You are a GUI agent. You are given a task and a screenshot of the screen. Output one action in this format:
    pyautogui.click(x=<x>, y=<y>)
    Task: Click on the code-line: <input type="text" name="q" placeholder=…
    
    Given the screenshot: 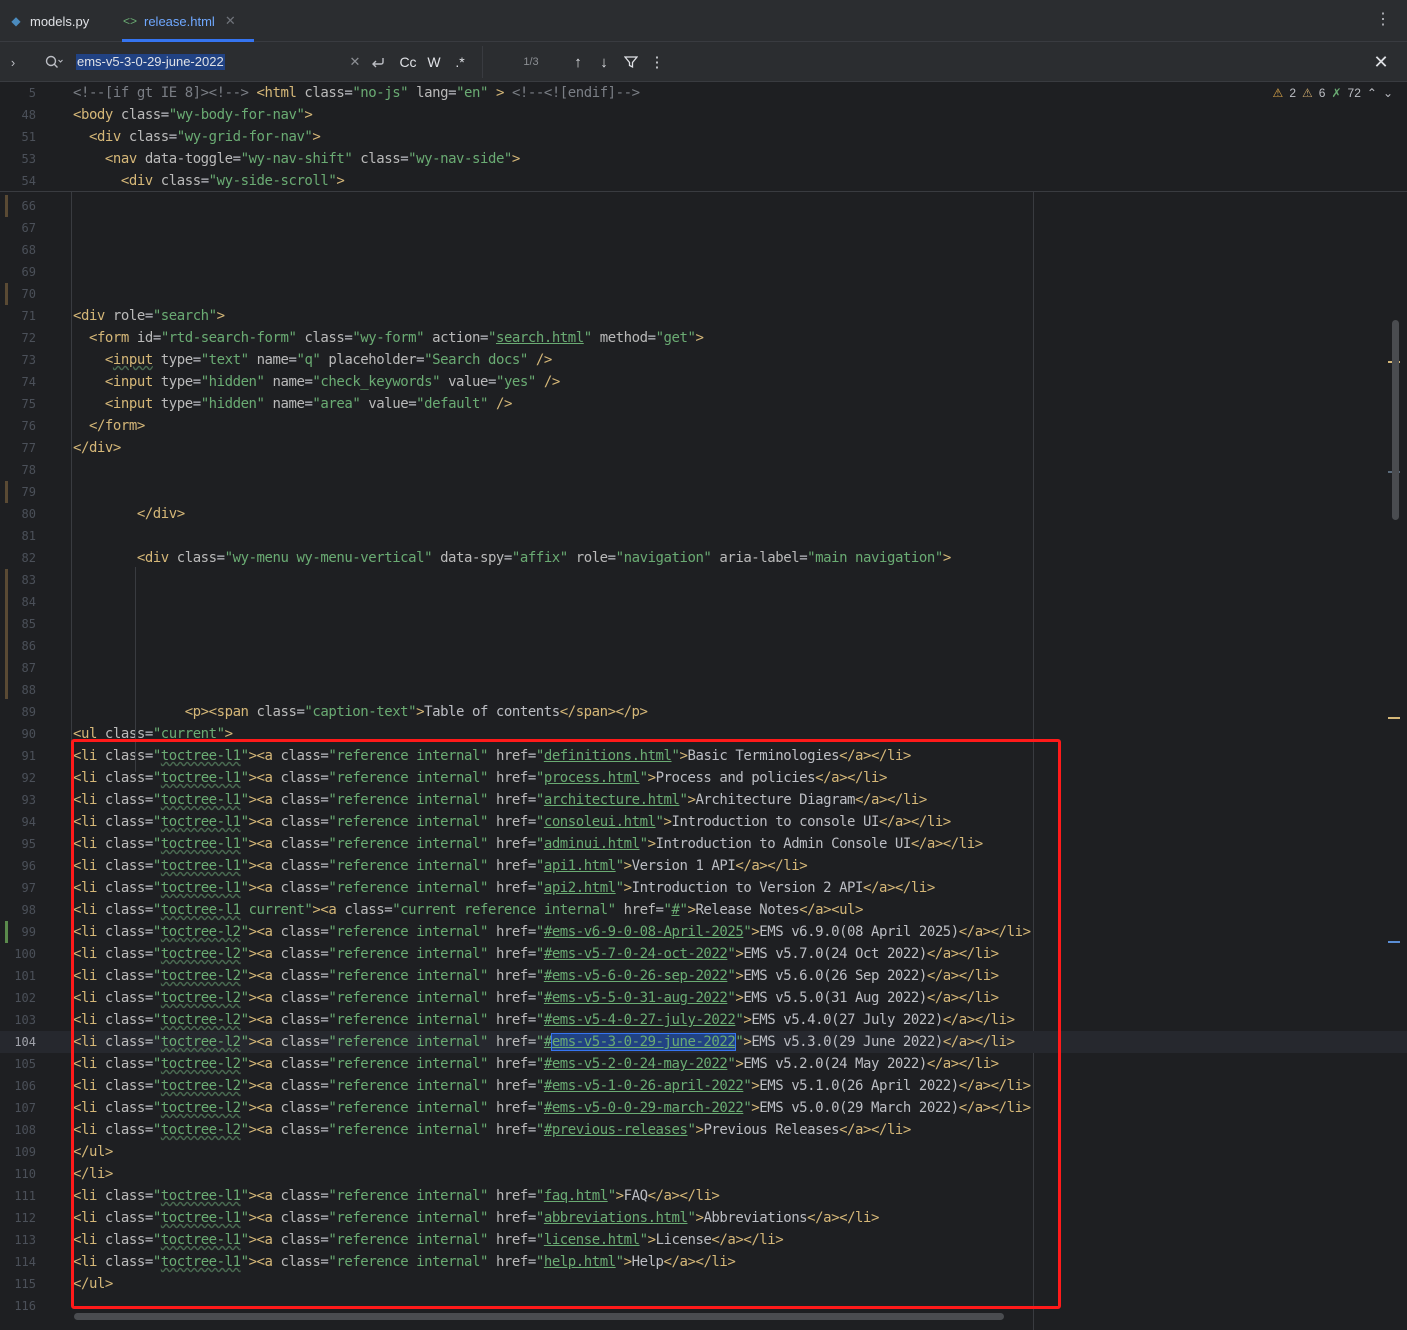 What is the action you would take?
    pyautogui.click(x=312, y=360)
    